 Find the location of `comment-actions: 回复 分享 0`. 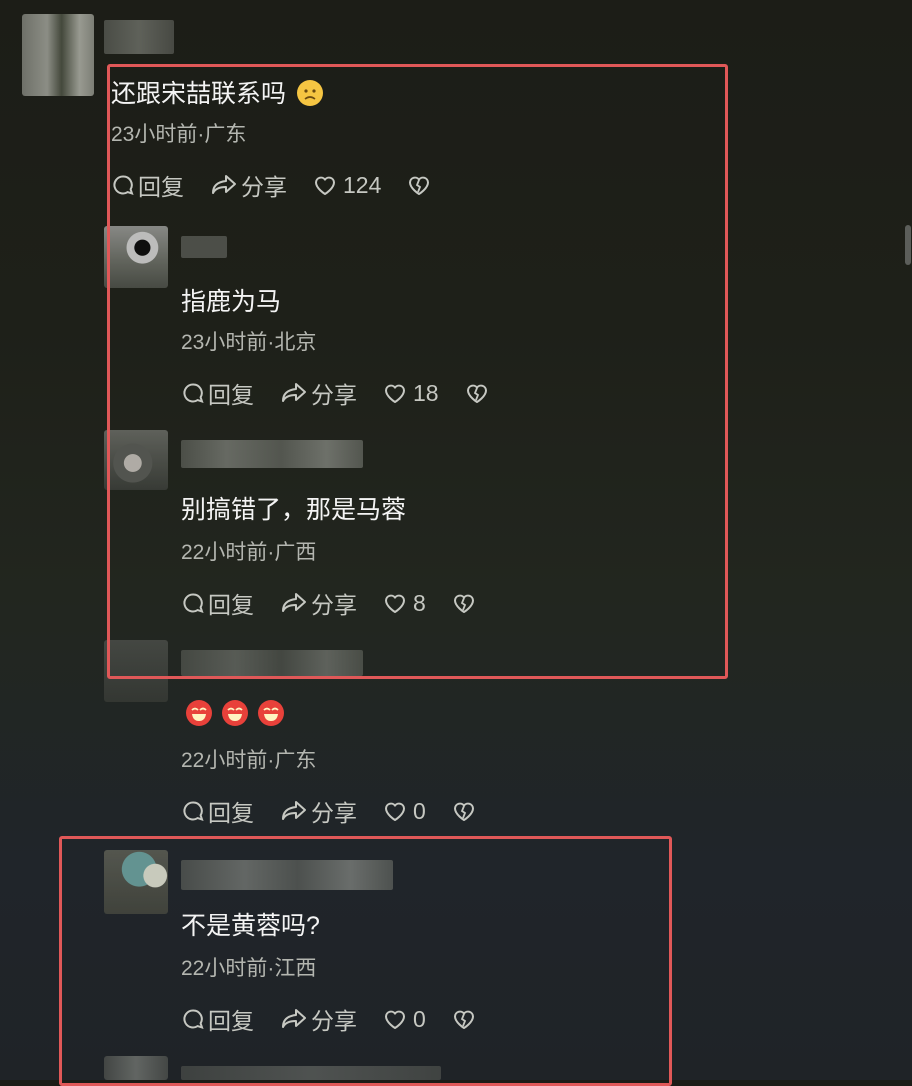

comment-actions: 回复 分享 0 is located at coordinates (330, 811).